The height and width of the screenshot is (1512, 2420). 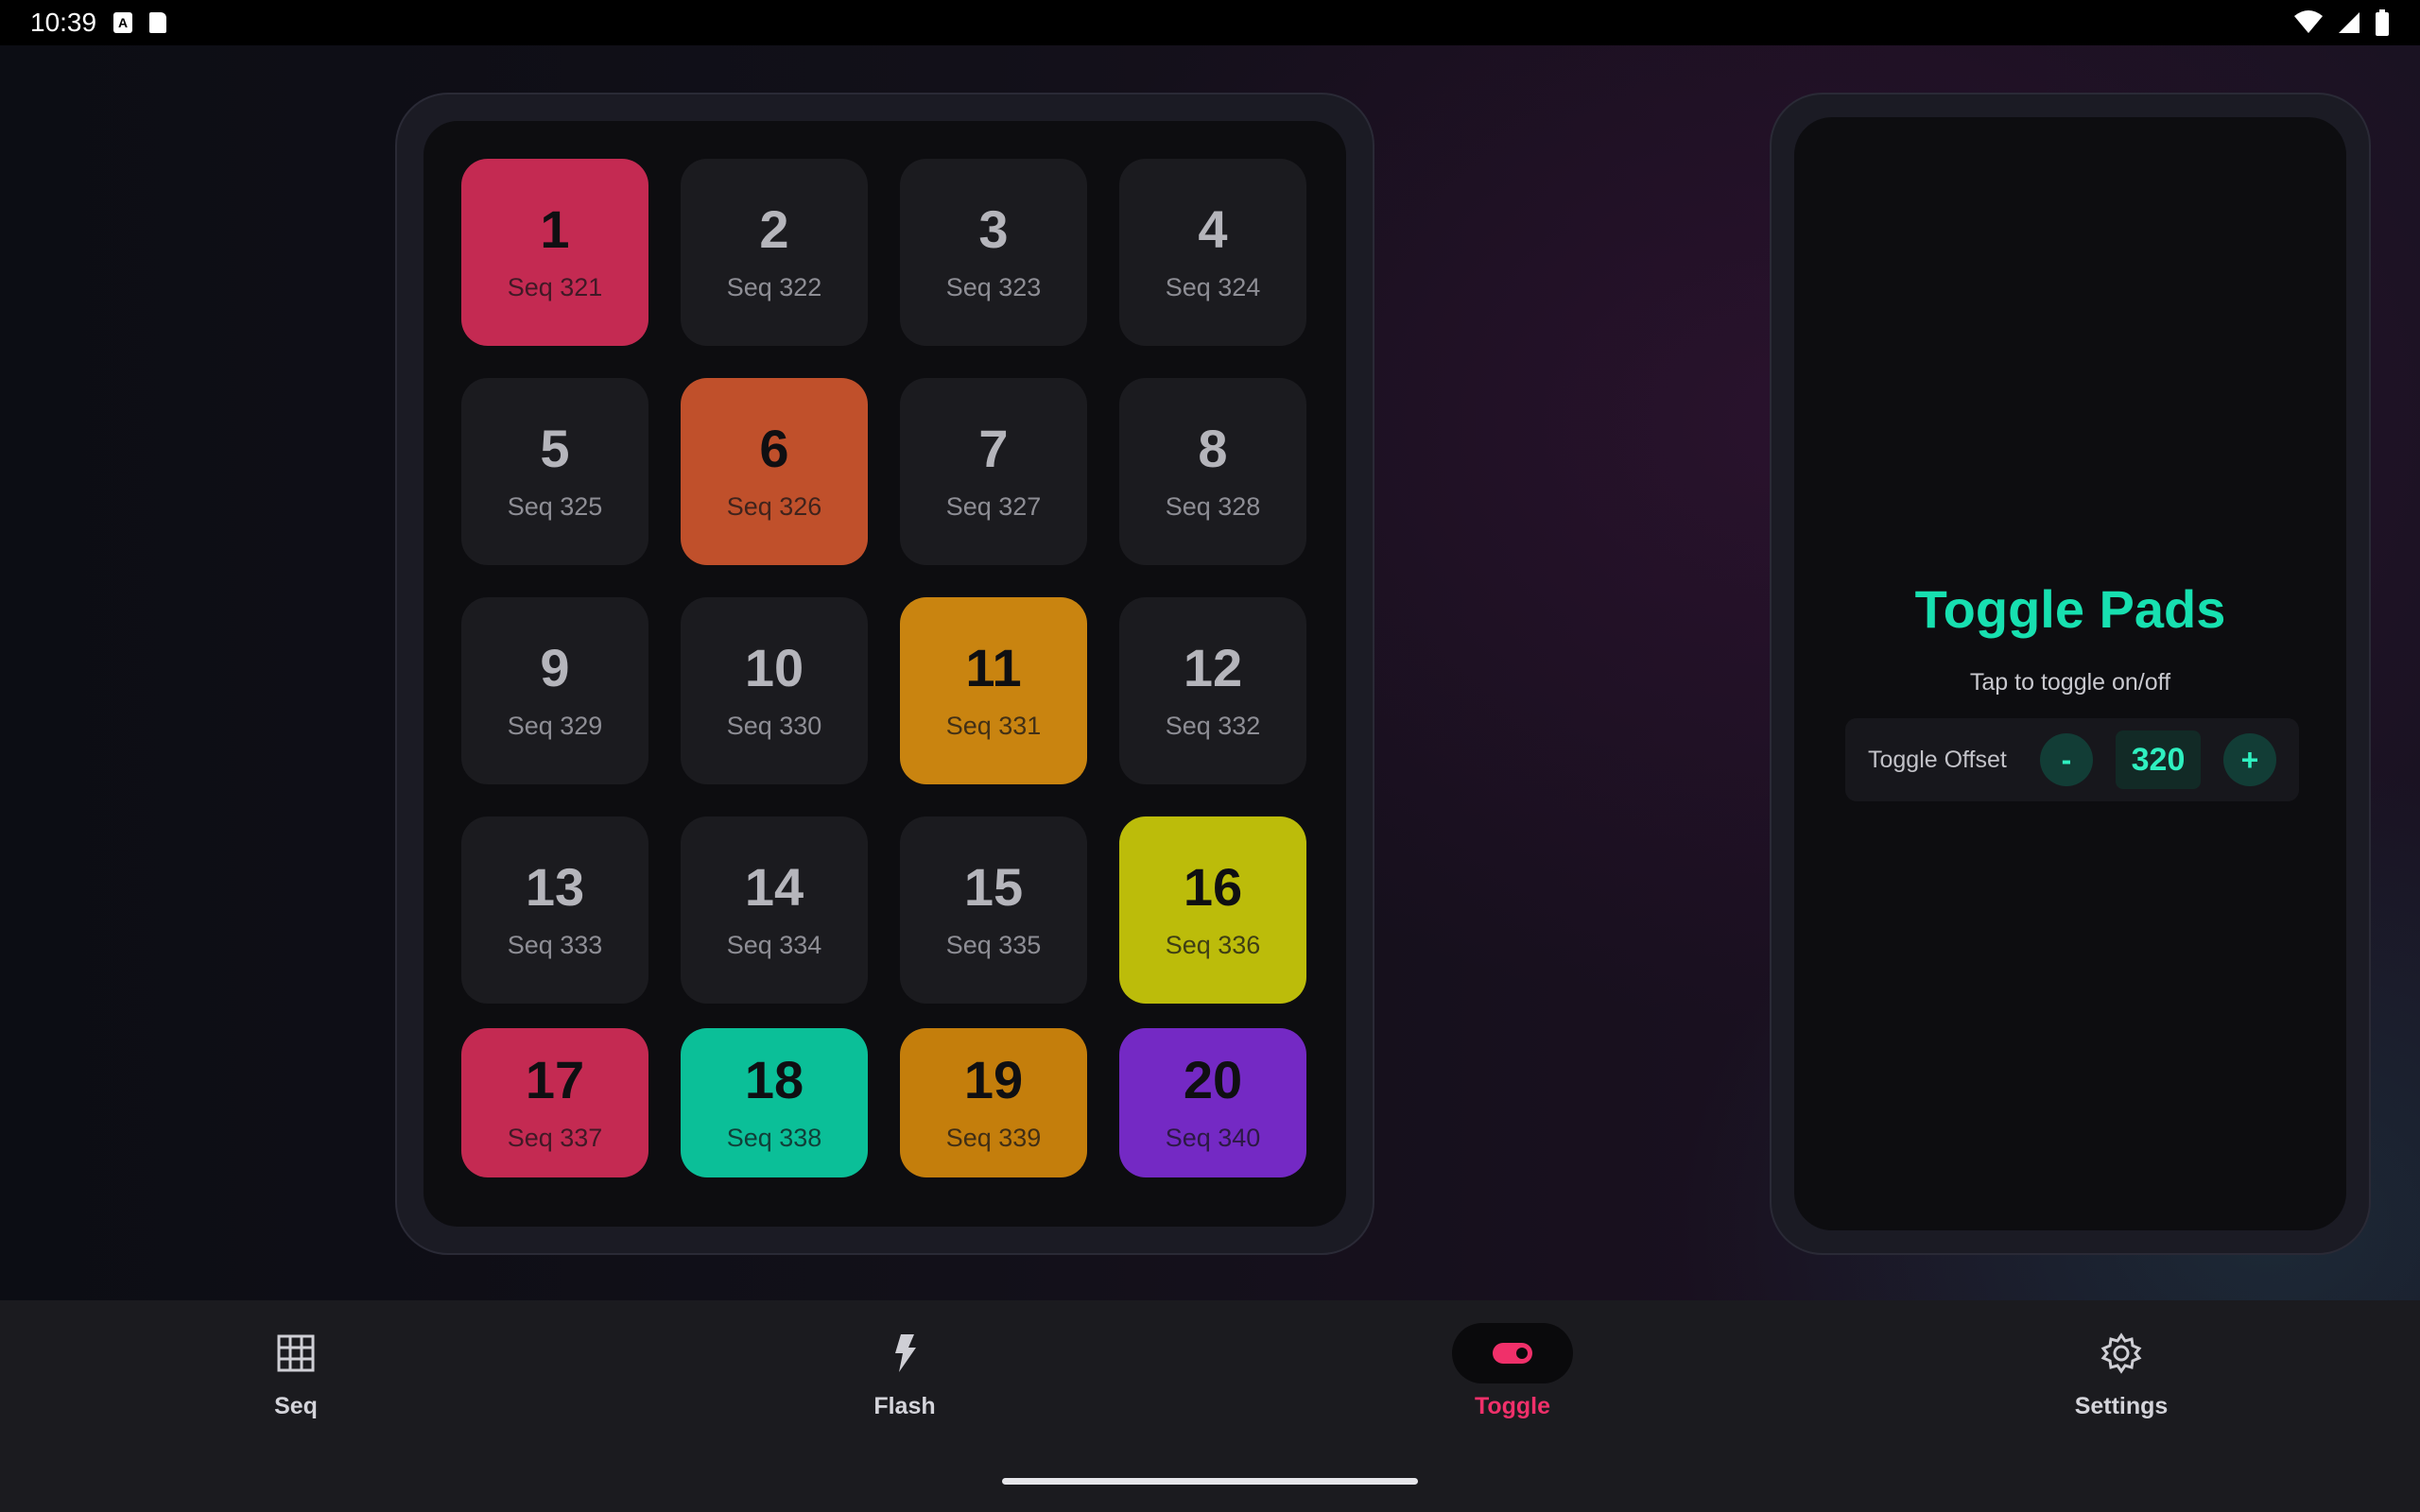 What do you see at coordinates (993, 667) in the screenshot?
I see `pad-number: 11` at bounding box center [993, 667].